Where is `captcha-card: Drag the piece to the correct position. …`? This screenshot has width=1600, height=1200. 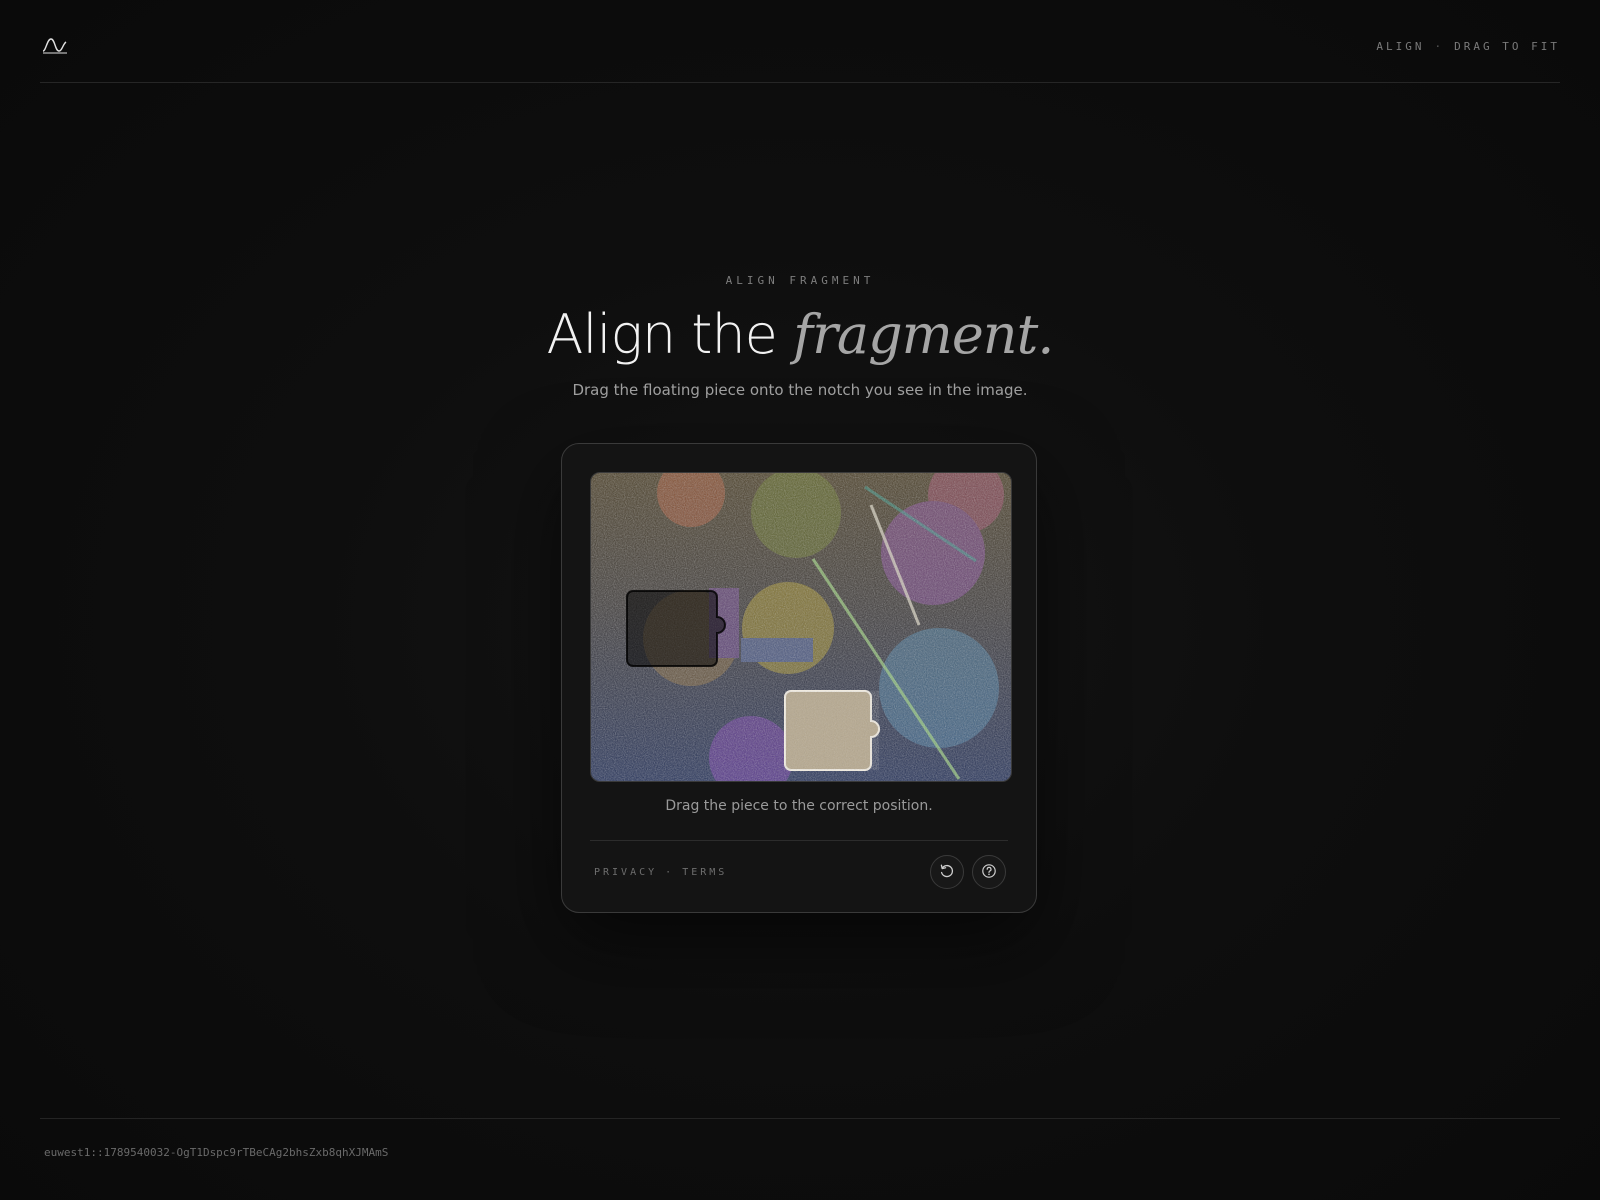
captcha-card: Drag the piece to the correct position. … is located at coordinates (799, 678).